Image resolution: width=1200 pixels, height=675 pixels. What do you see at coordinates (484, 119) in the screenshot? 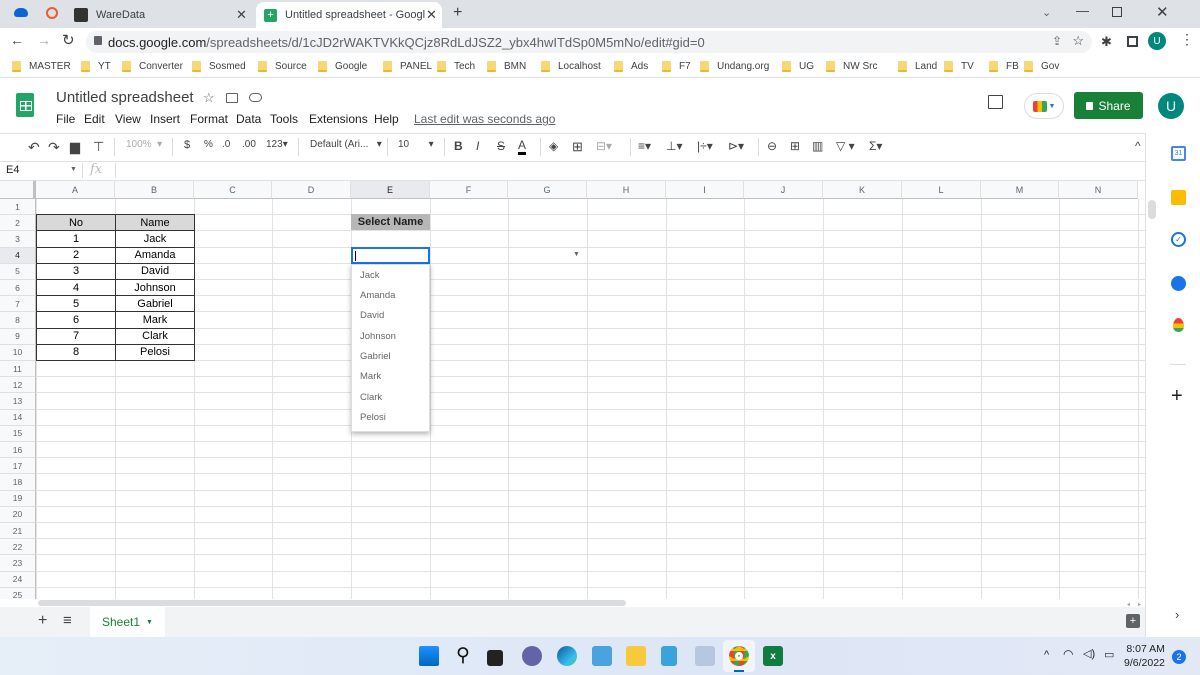
I see `last-edit-link: Last edit was seconds ago` at bounding box center [484, 119].